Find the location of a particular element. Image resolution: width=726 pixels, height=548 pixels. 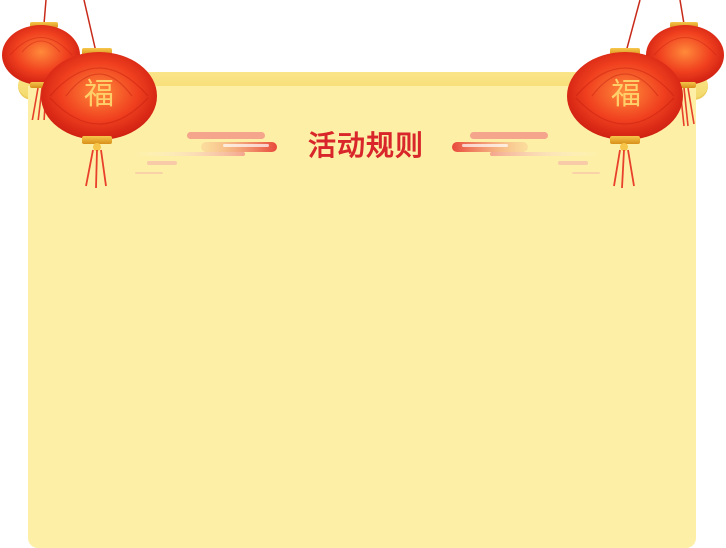

lantern-fu-right-icon: 福 is located at coordinates (625, 94).